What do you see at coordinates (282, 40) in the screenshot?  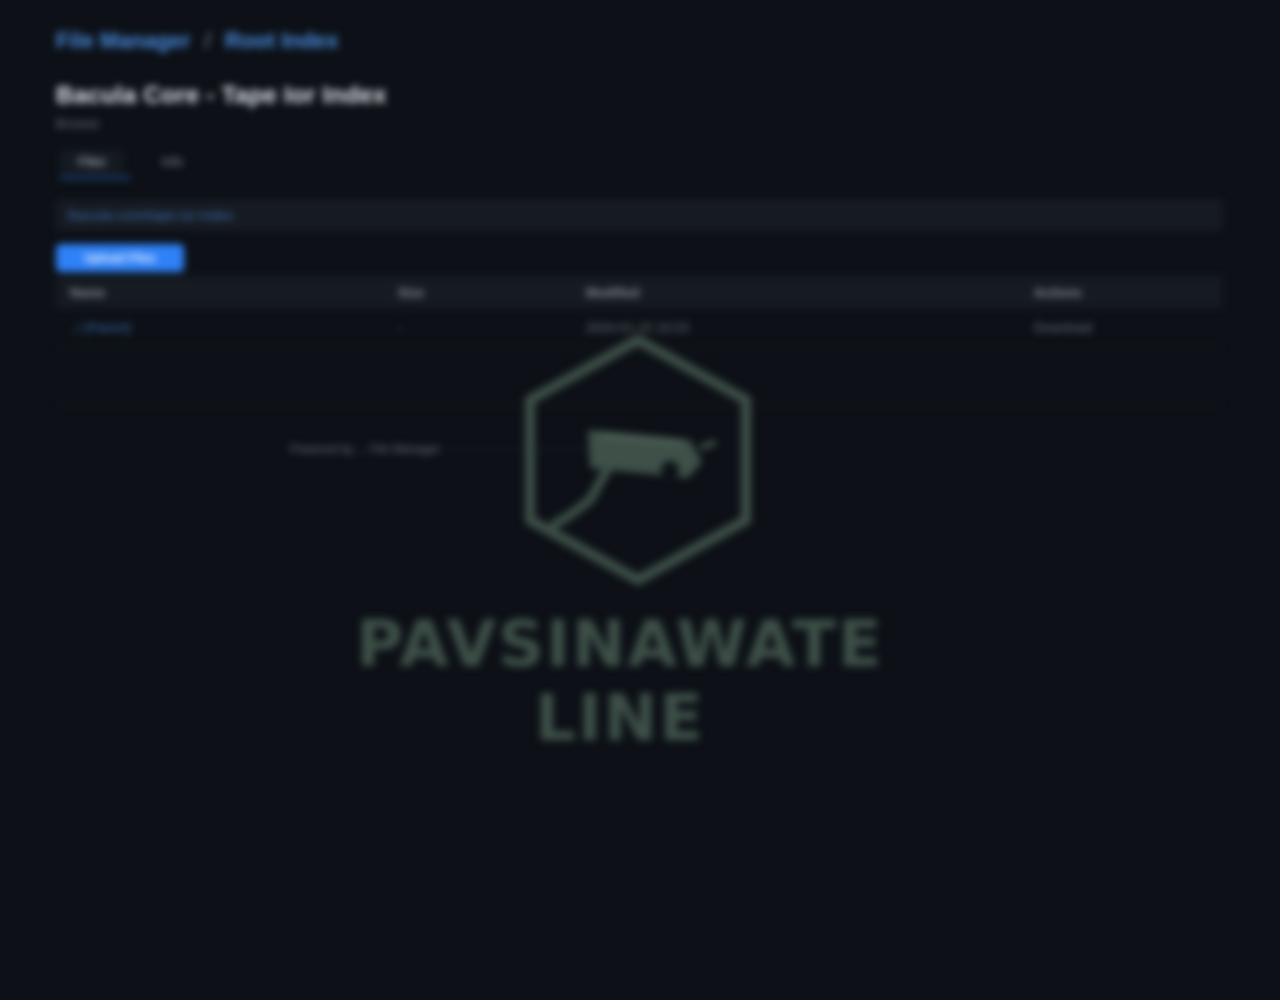 I see `breadcrumb-current-link: Root Index` at bounding box center [282, 40].